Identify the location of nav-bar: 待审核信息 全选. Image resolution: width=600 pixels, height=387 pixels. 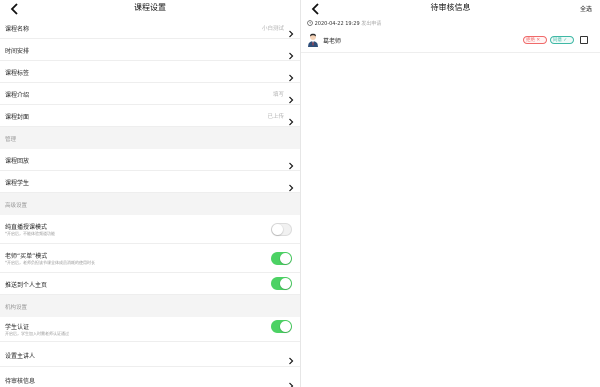
(450, 8).